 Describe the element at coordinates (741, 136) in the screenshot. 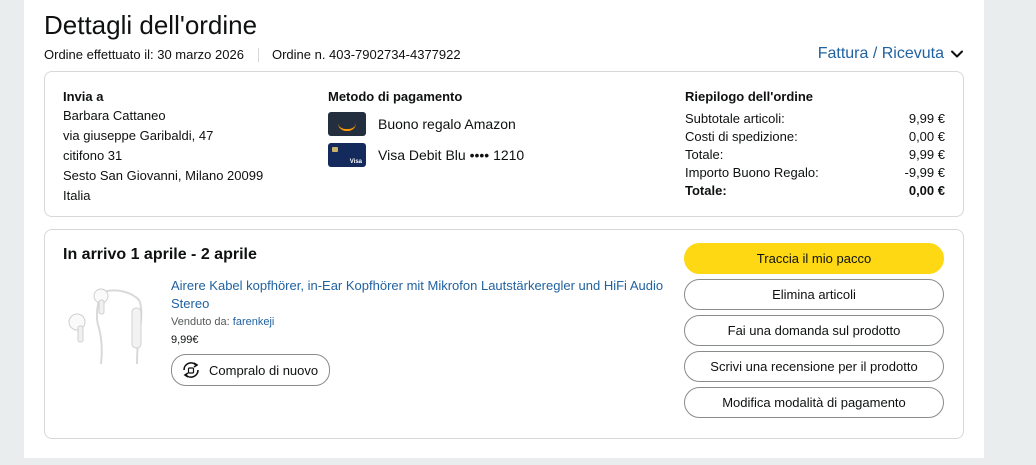

I see `recap-label: Costi di spedizione:` at that location.